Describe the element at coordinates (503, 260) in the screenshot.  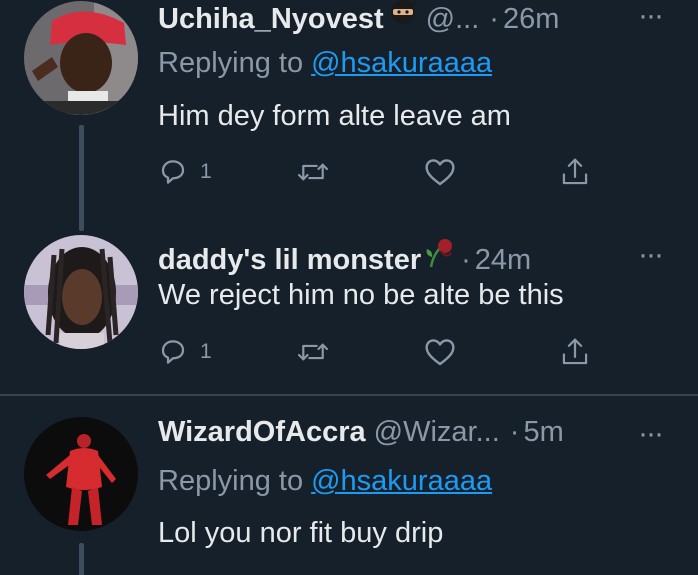
I see `timestamp: 24m` at that location.